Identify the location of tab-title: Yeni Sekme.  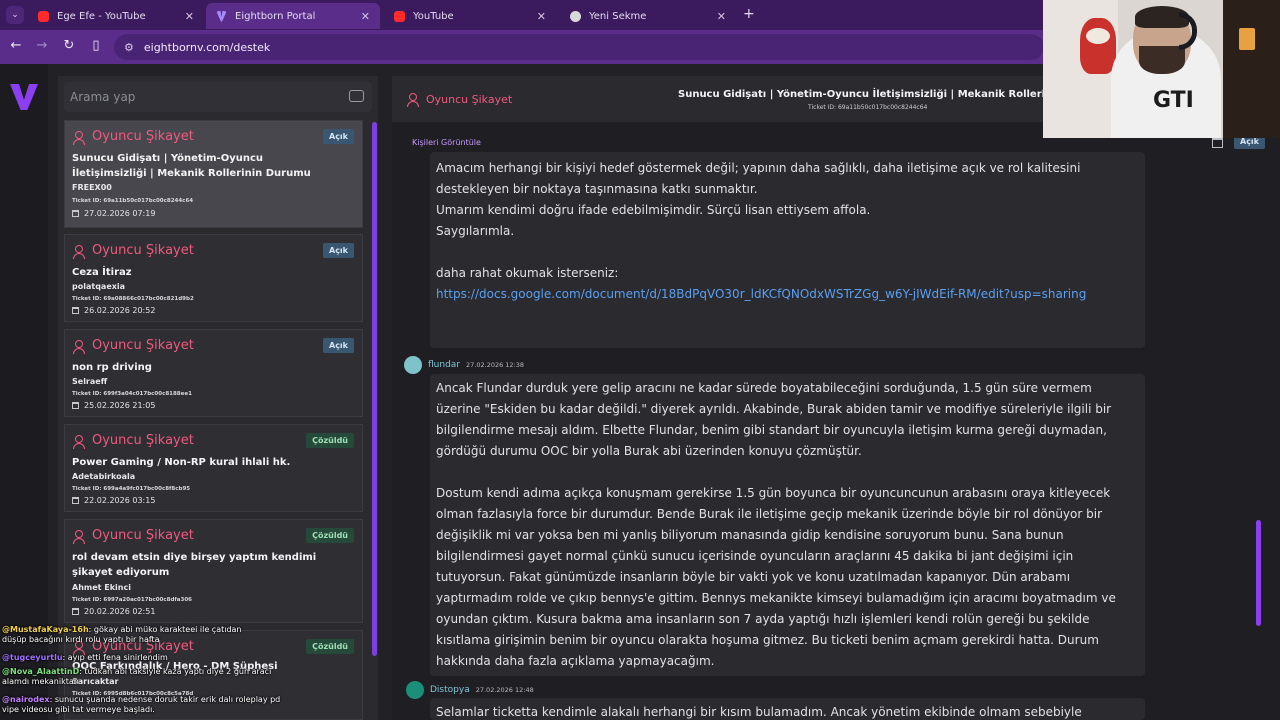
(618, 16).